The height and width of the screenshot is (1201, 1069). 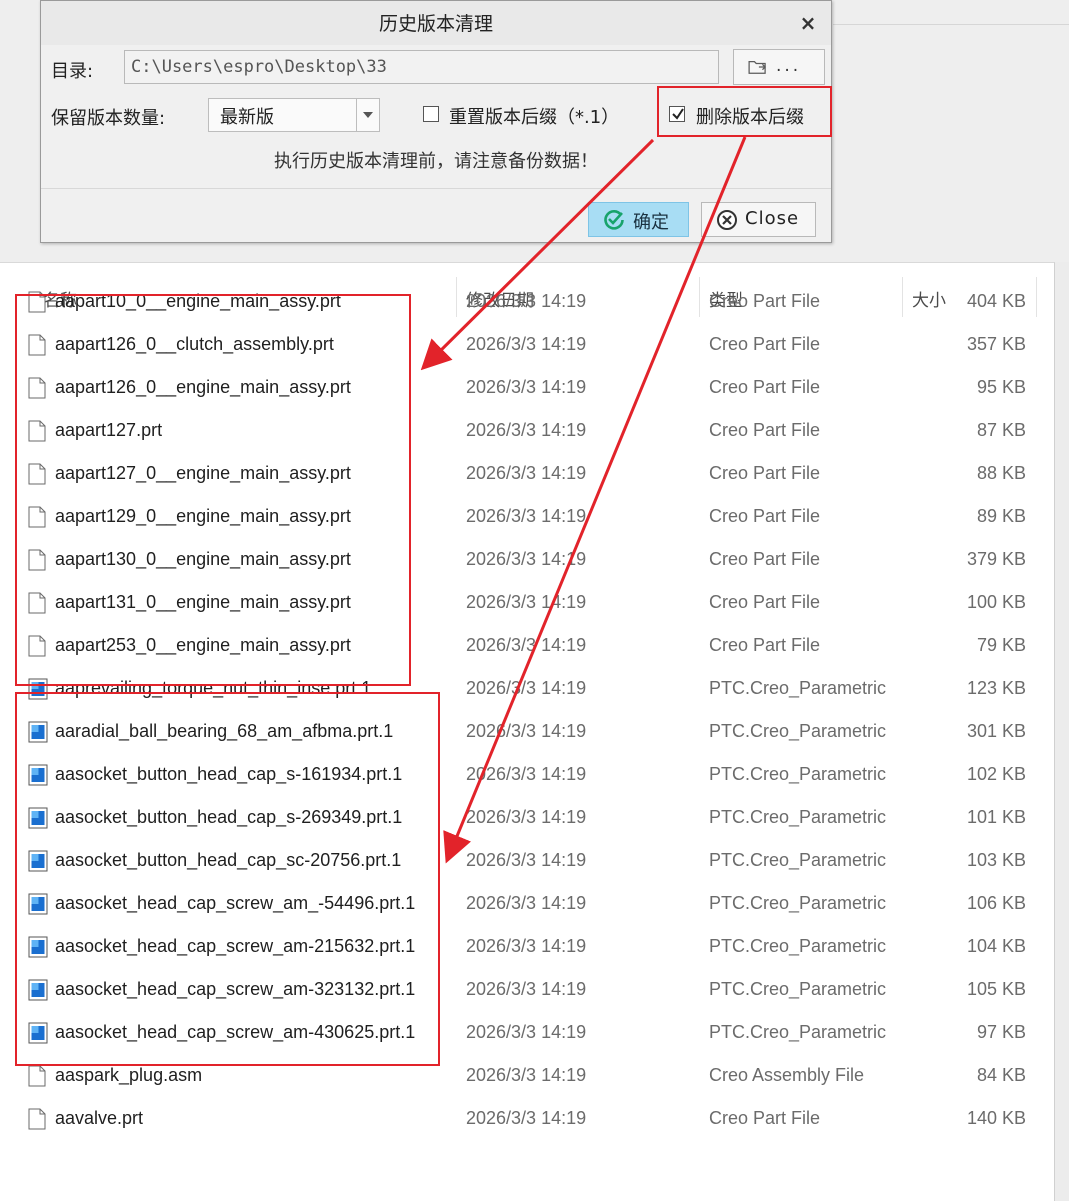 What do you see at coordinates (1001, 645) in the screenshot?
I see `file-size: 79 KB` at bounding box center [1001, 645].